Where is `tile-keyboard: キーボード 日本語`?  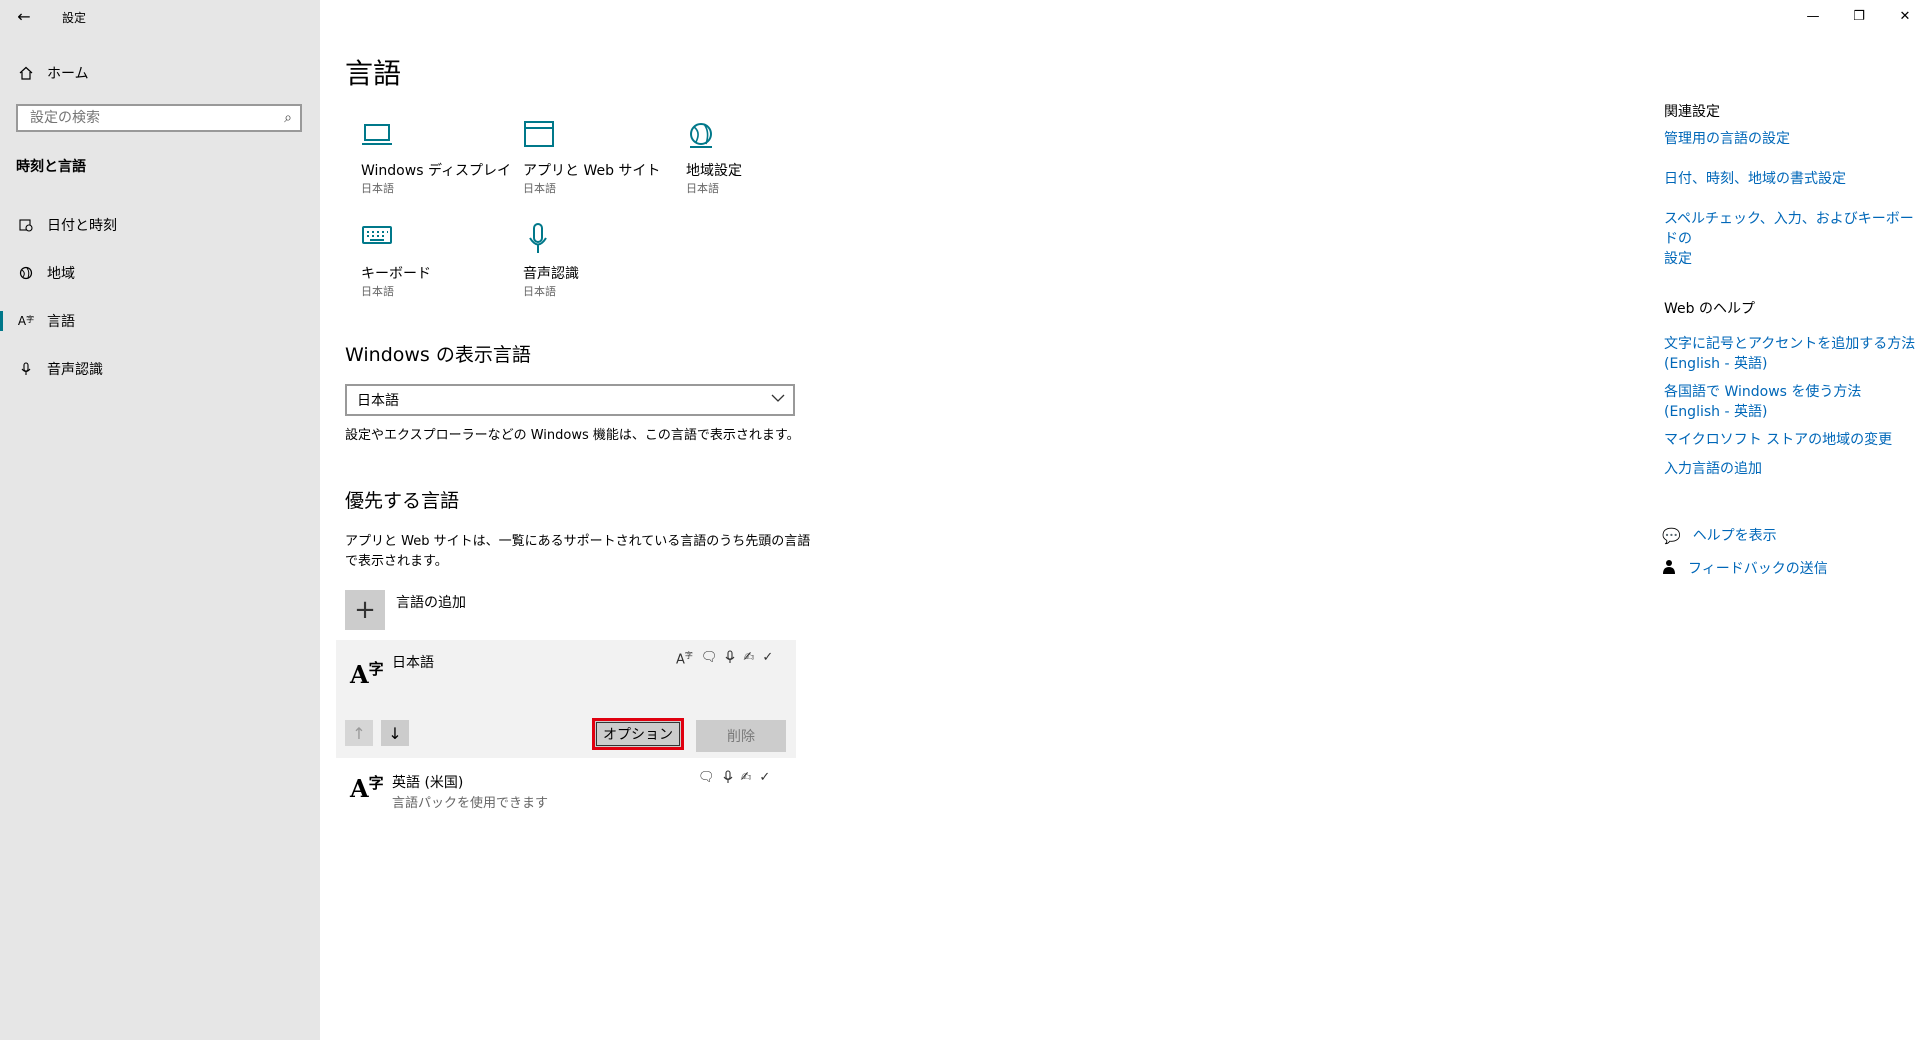 tile-keyboard: キーボード 日本語 is located at coordinates (422, 268).